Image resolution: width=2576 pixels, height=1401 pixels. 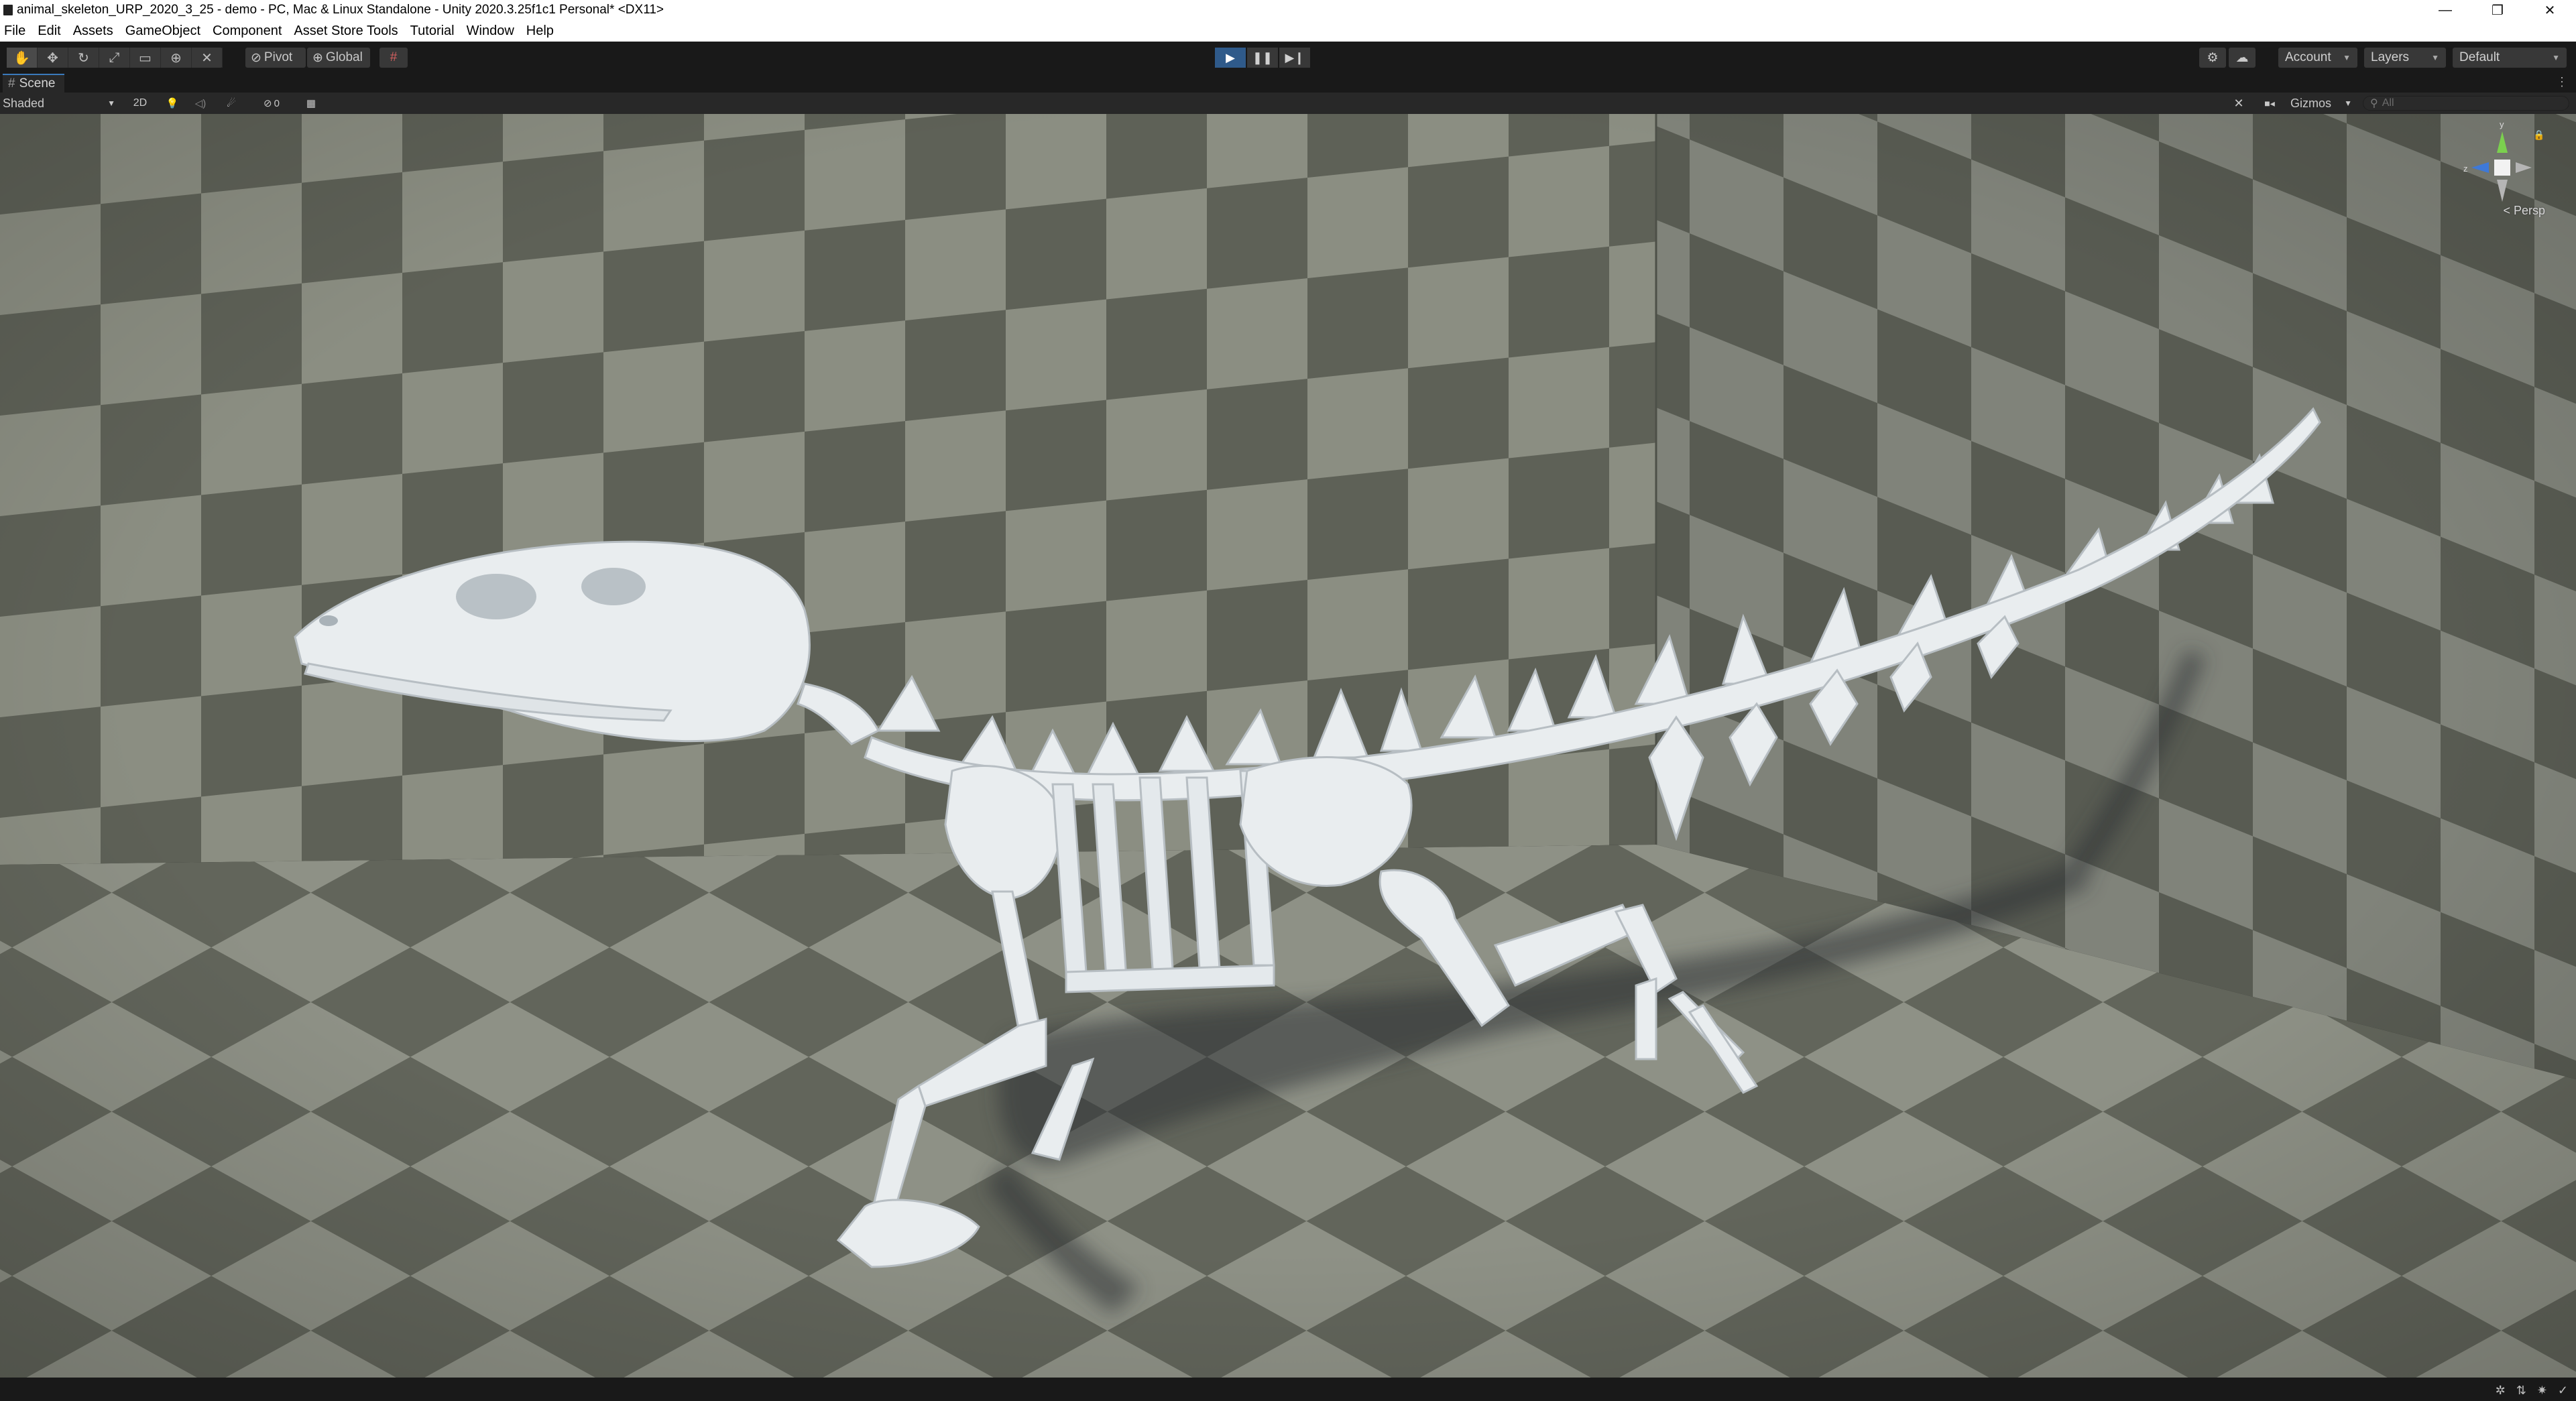 I want to click on window-controls: — ❐ ✕, so click(x=2497, y=10).